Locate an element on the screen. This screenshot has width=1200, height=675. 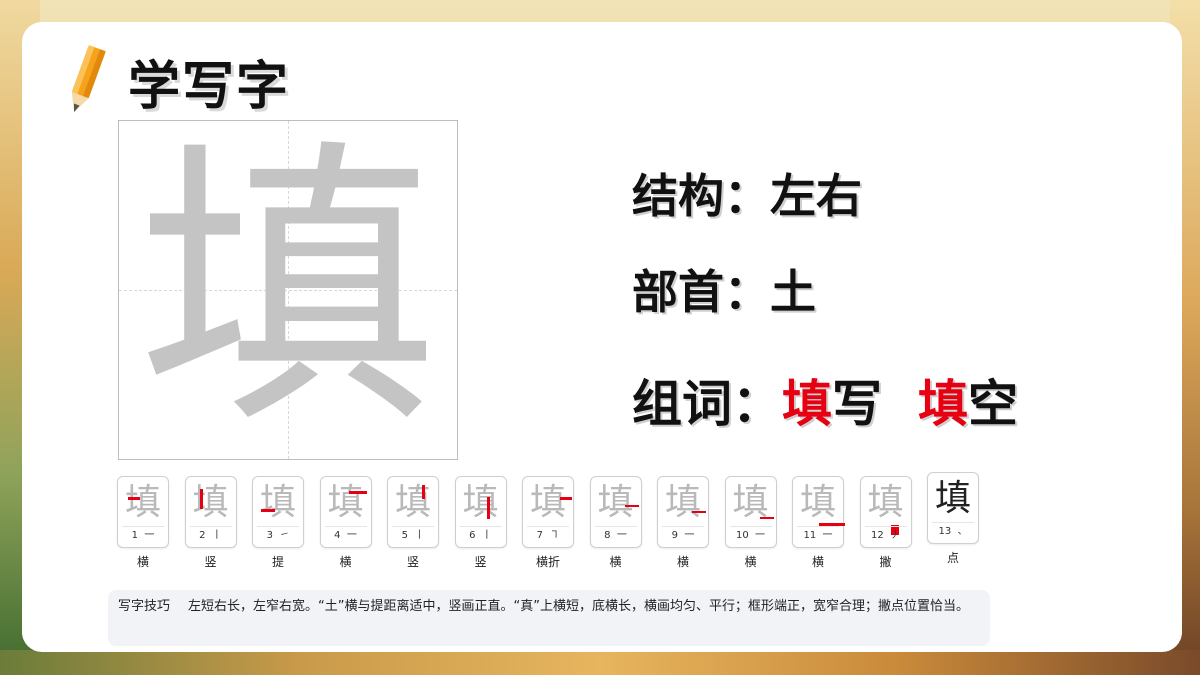
tianzige-grid: 填 is located at coordinates (288, 290).